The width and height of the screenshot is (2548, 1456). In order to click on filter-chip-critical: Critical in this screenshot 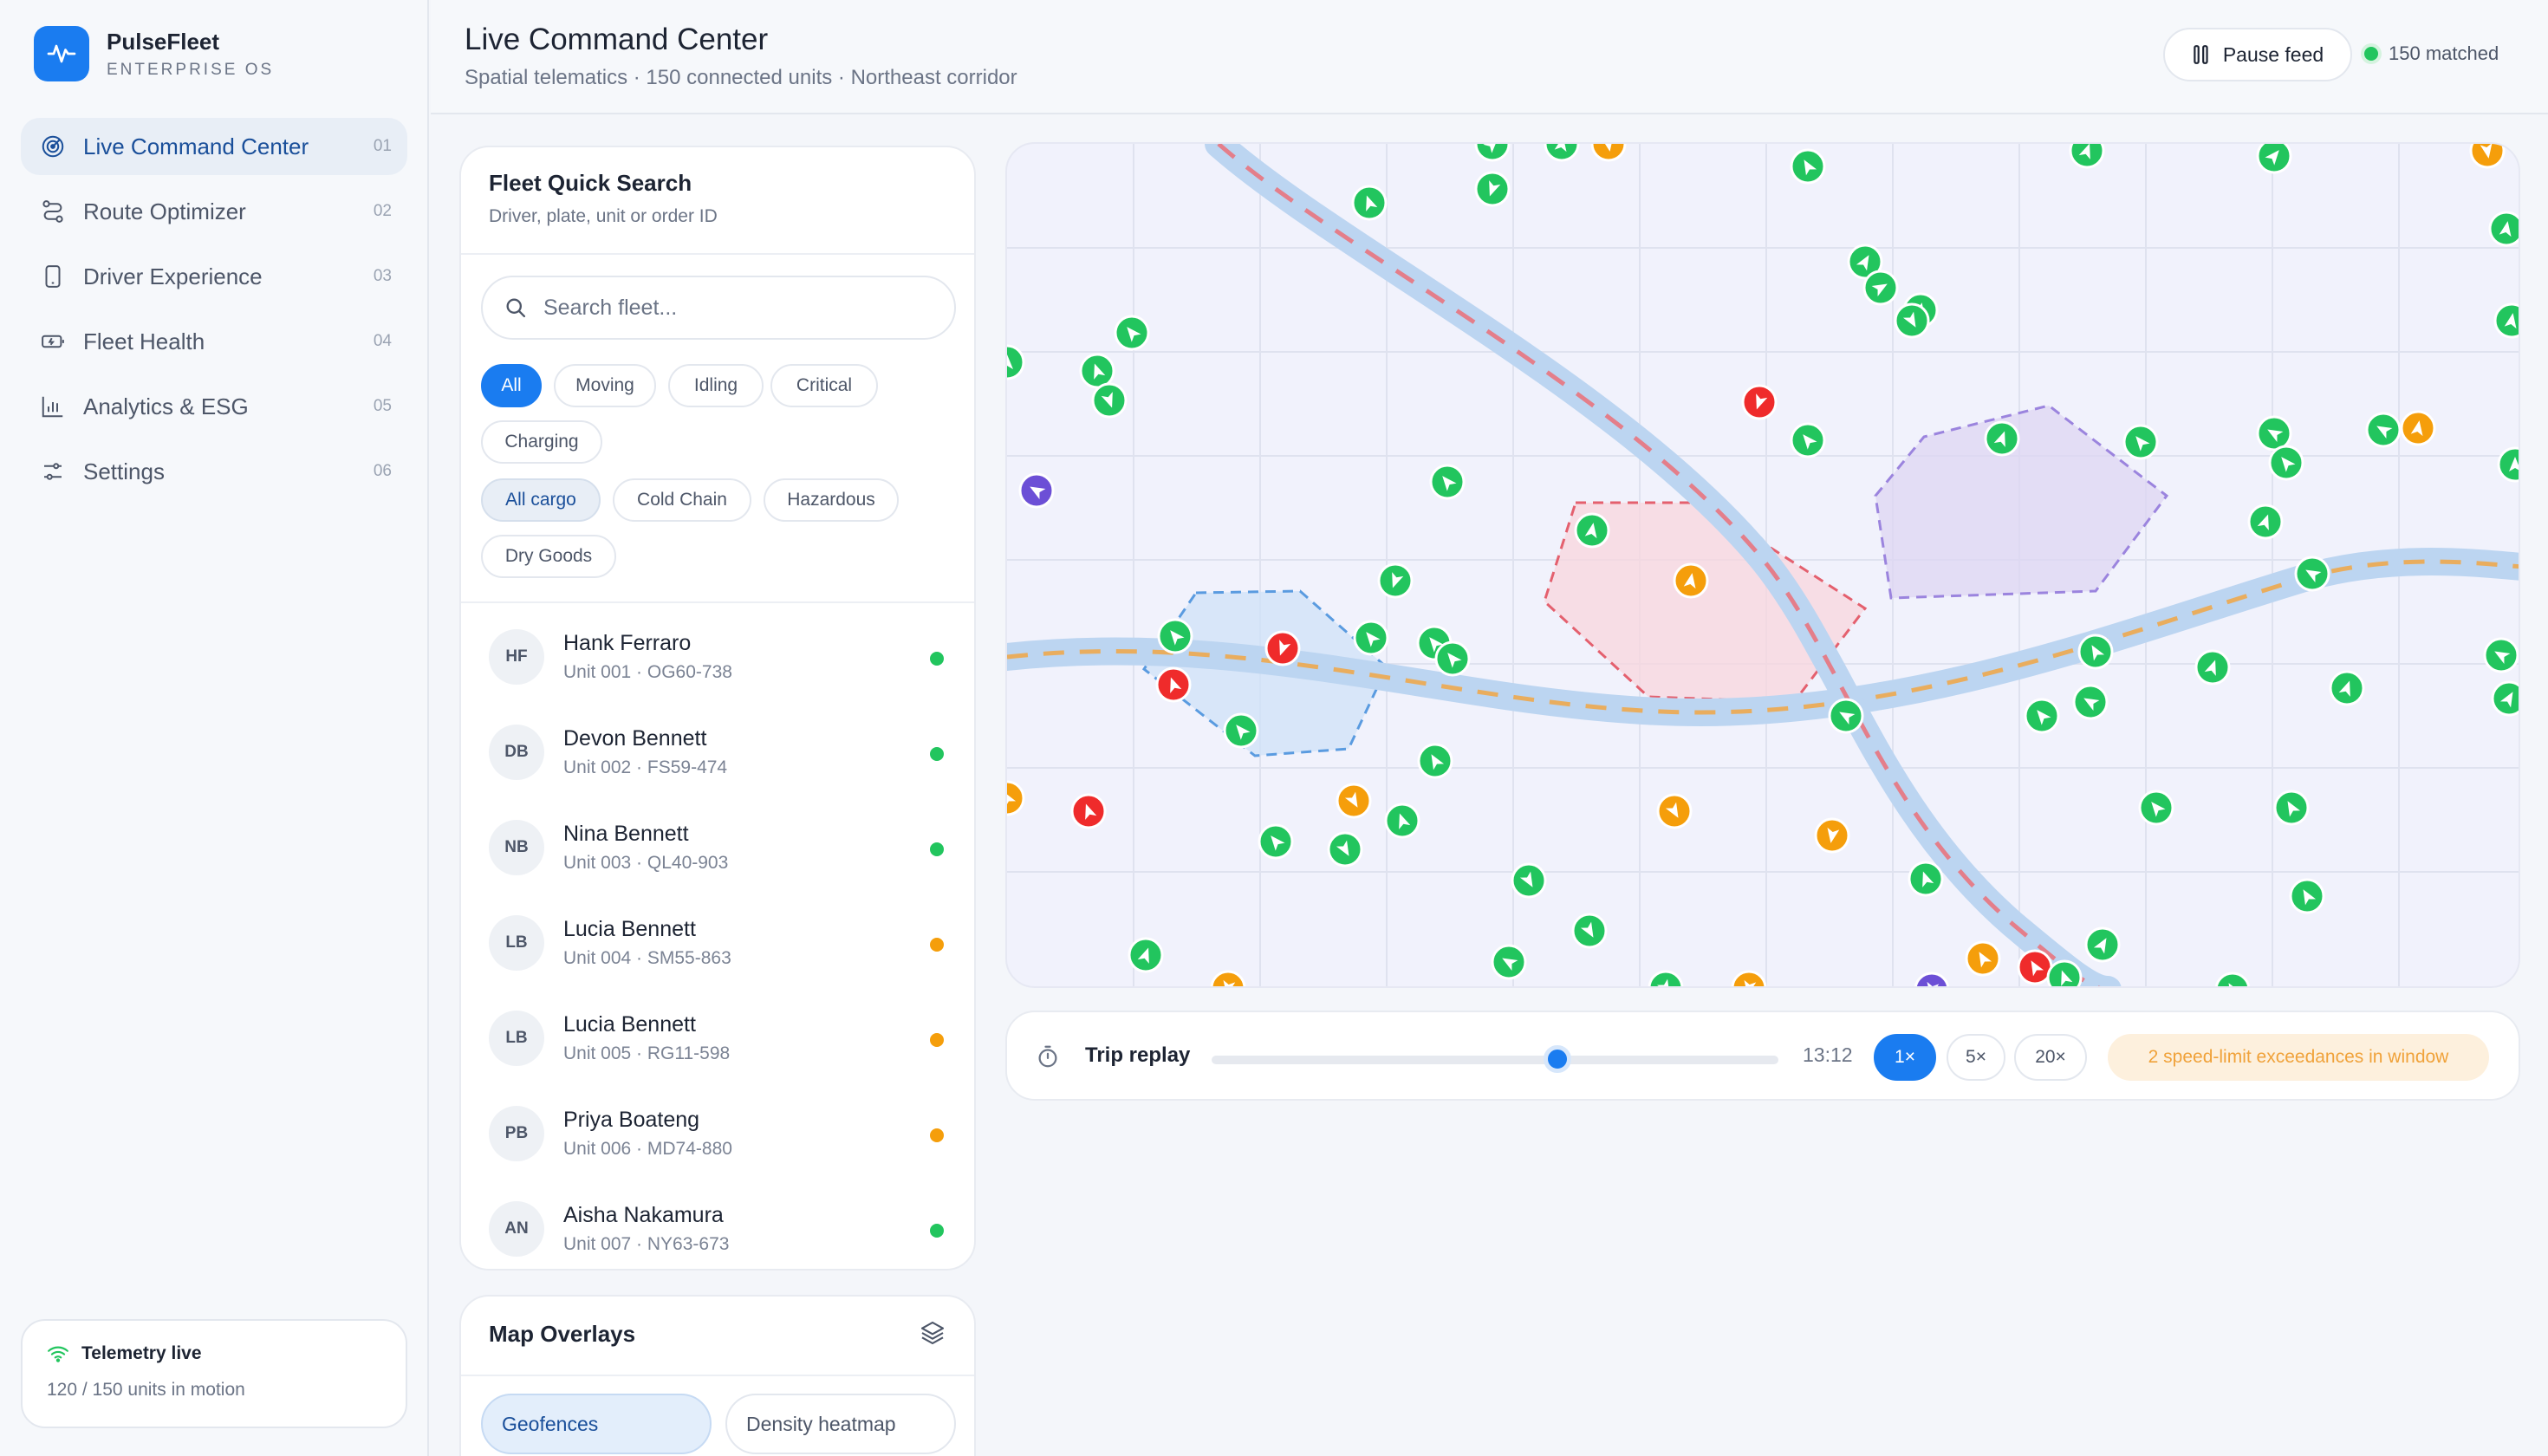, I will do `click(824, 385)`.